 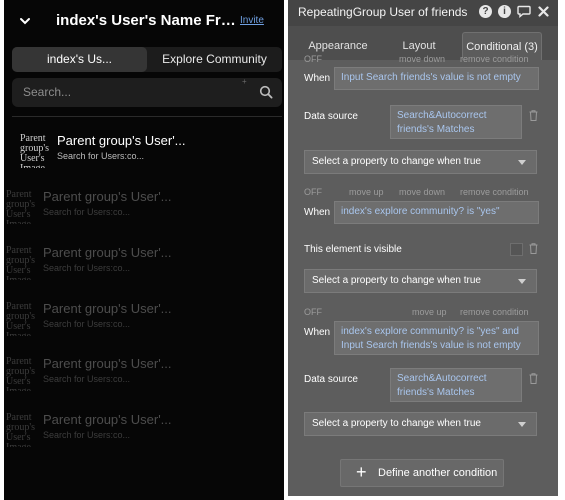 I want to click on invite-link: Invite, so click(x=252, y=20).